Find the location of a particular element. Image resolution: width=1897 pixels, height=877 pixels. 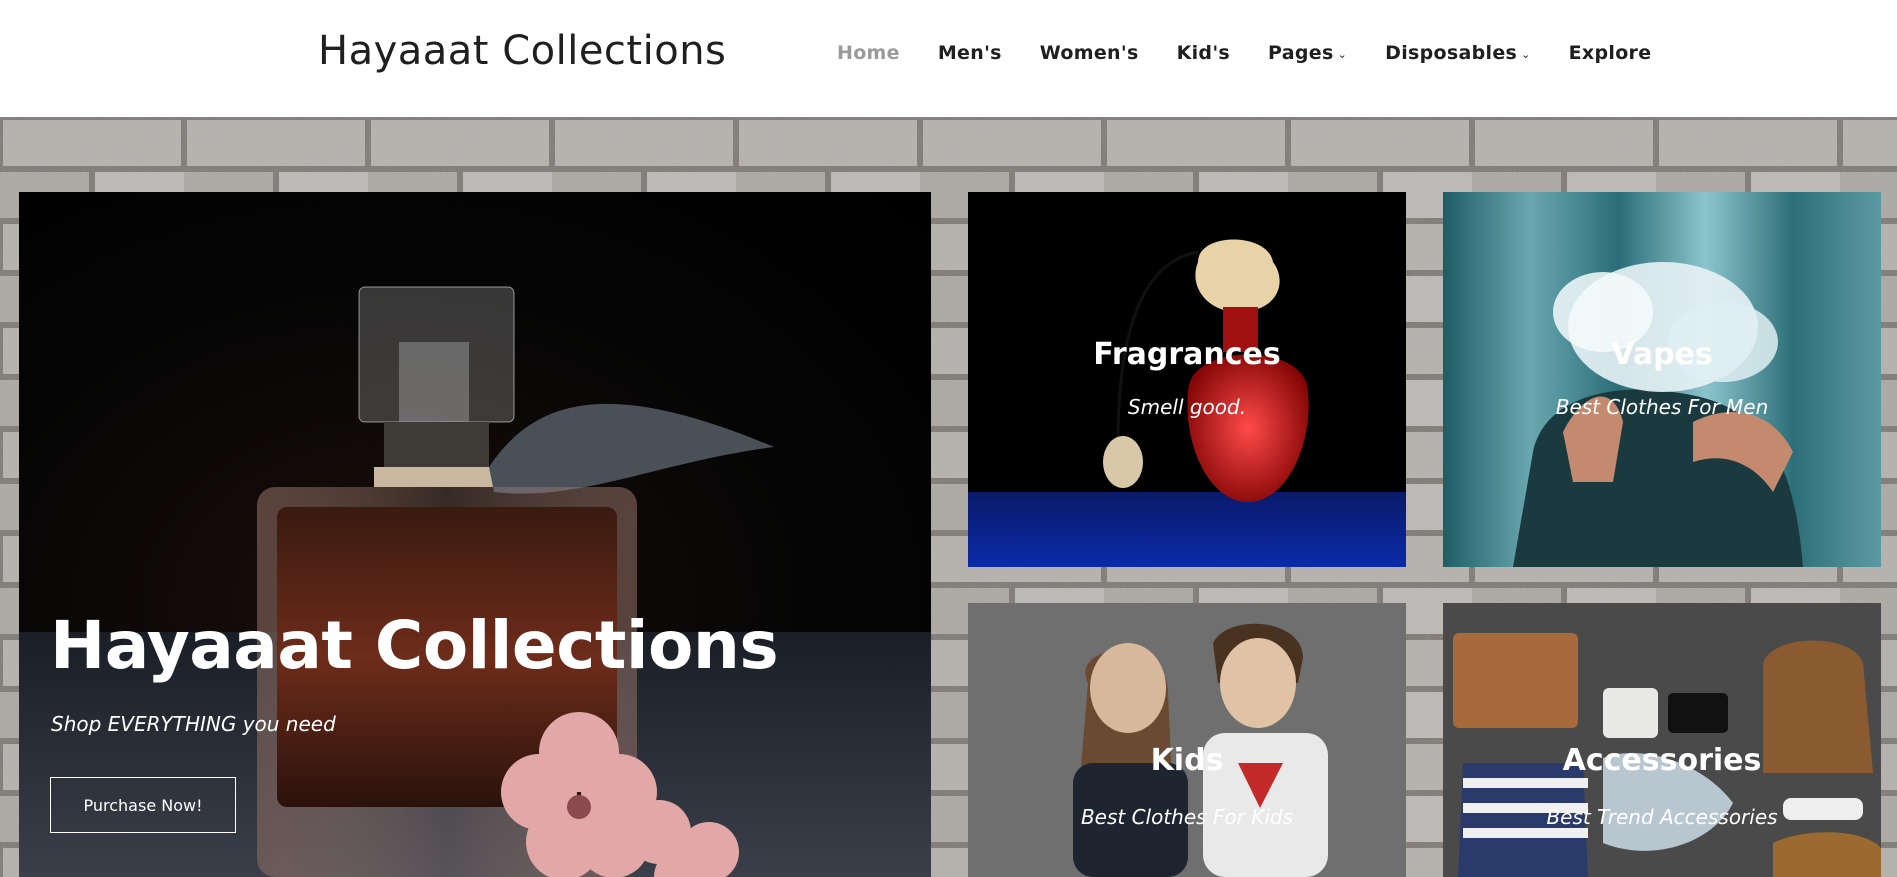

nav-disposables: Disposables ⌄ is located at coordinates (1458, 53).